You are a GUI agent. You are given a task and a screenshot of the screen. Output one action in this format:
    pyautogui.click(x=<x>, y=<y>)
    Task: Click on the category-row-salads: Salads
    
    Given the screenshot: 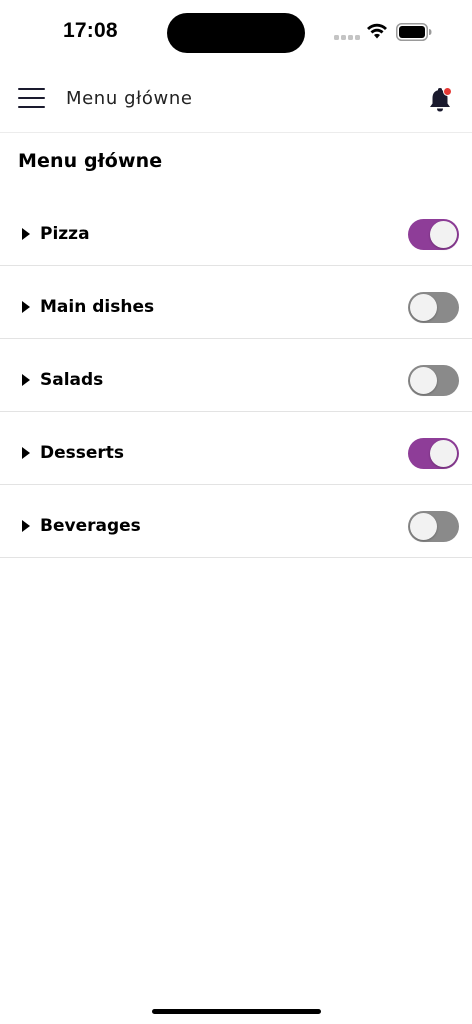 What is the action you would take?
    pyautogui.click(x=236, y=375)
    